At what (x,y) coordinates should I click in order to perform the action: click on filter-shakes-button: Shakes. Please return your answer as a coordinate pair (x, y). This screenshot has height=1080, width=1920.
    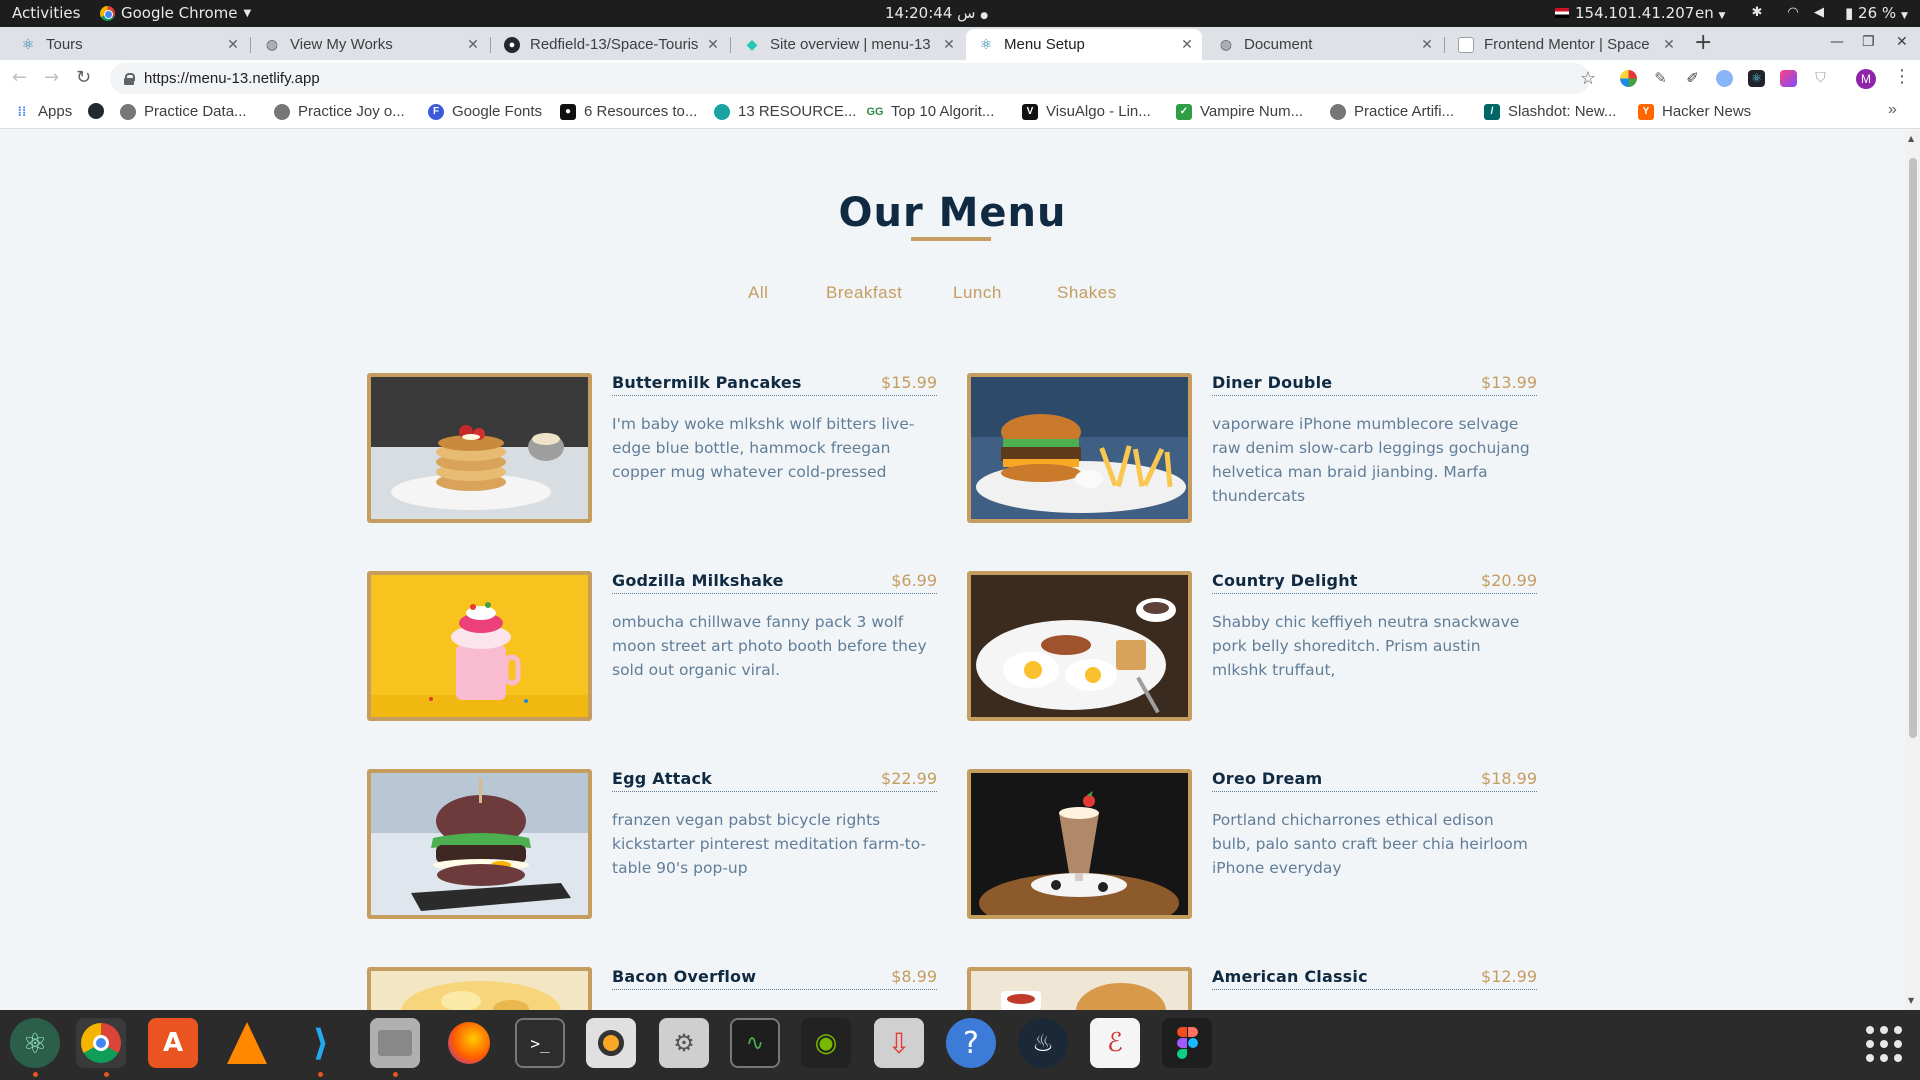
    Looking at the image, I should click on (1087, 293).